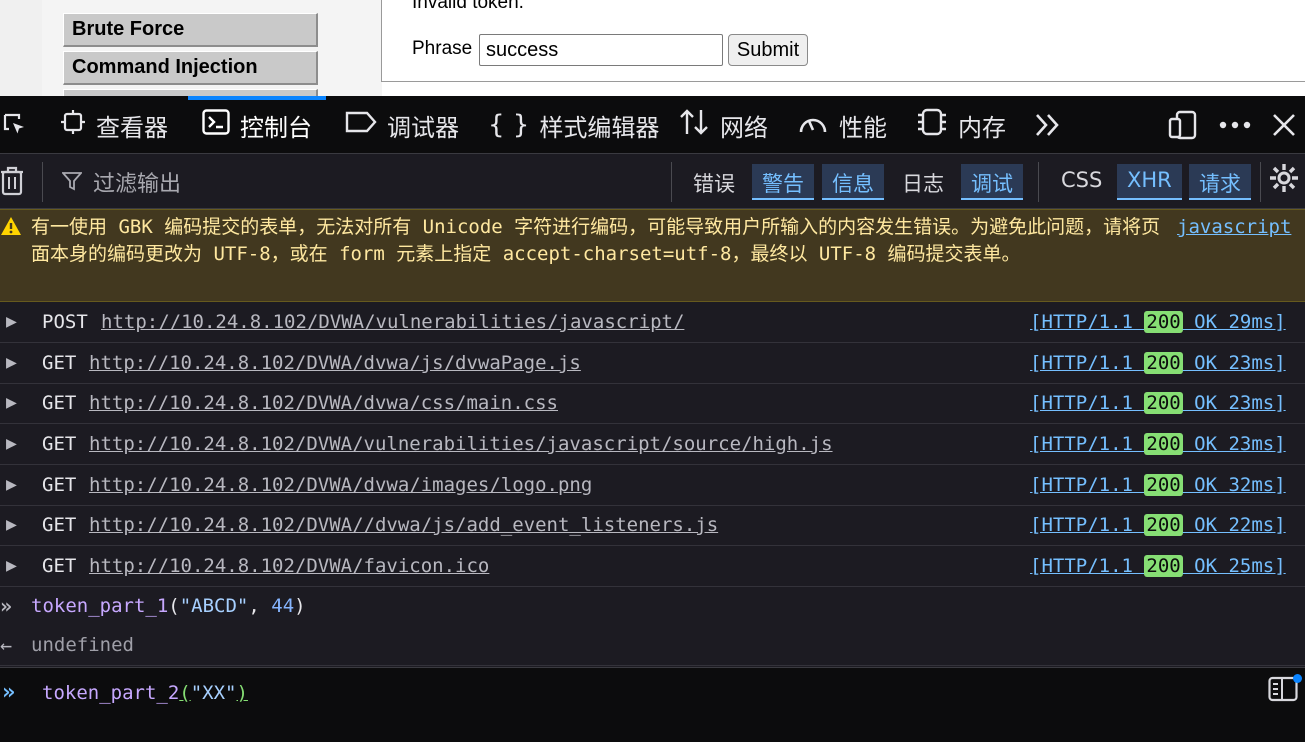 The width and height of the screenshot is (1305, 742). What do you see at coordinates (652, 181) in the screenshot?
I see `console-filter-bar: 过滤输出 错误 警告 信息 日志 调试 CSS XHR 请求` at bounding box center [652, 181].